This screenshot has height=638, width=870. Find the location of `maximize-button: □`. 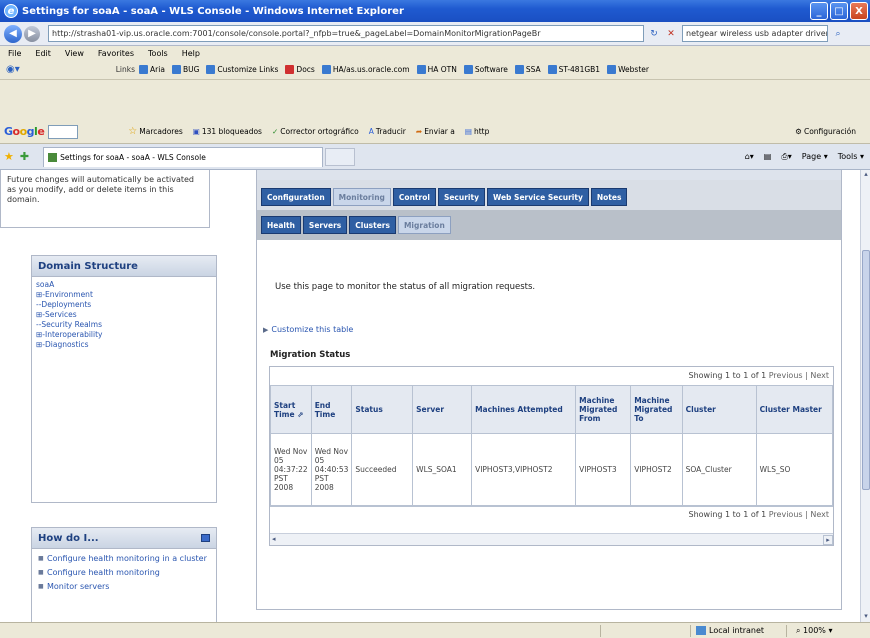

maximize-button: □ is located at coordinates (839, 11).